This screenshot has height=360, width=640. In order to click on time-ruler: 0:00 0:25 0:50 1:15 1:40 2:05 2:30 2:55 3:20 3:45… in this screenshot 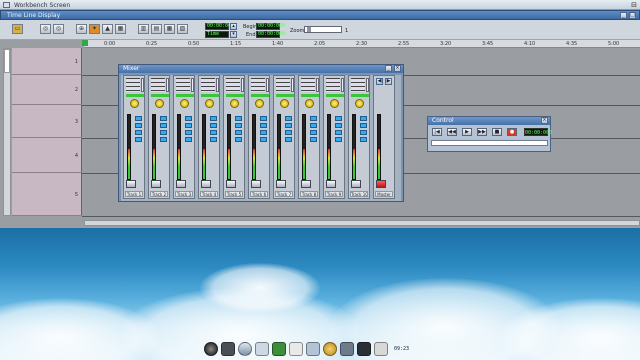, I will do `click(362, 44)`.